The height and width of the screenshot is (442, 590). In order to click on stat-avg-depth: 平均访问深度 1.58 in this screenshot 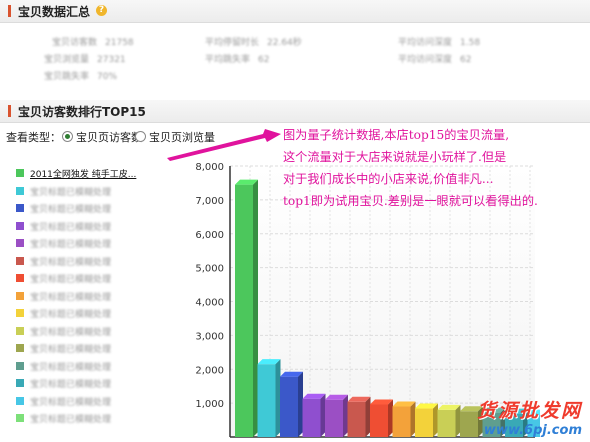, I will do `click(439, 43)`.